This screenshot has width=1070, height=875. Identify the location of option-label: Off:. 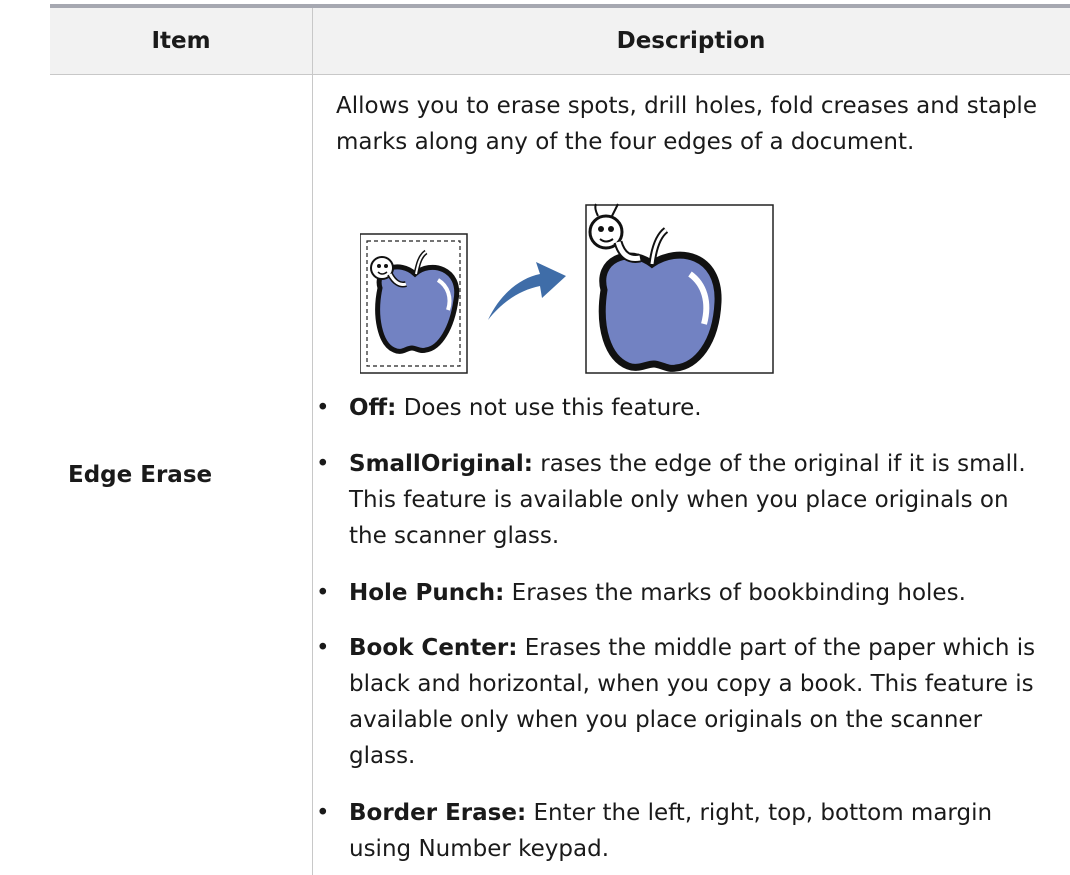
(373, 408).